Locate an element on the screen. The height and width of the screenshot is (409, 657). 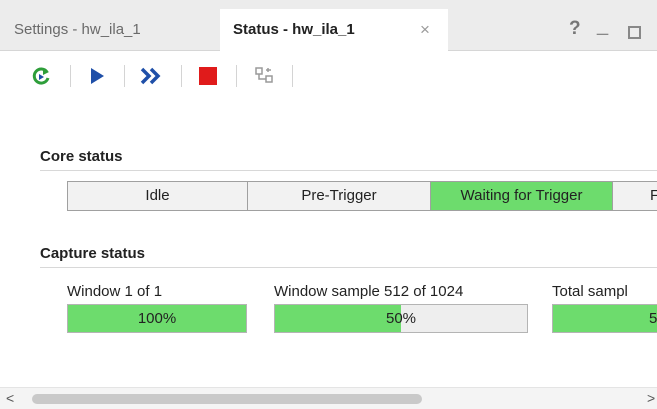
tab-status: Status - hw_ila_1 × is located at coordinates (334, 30).